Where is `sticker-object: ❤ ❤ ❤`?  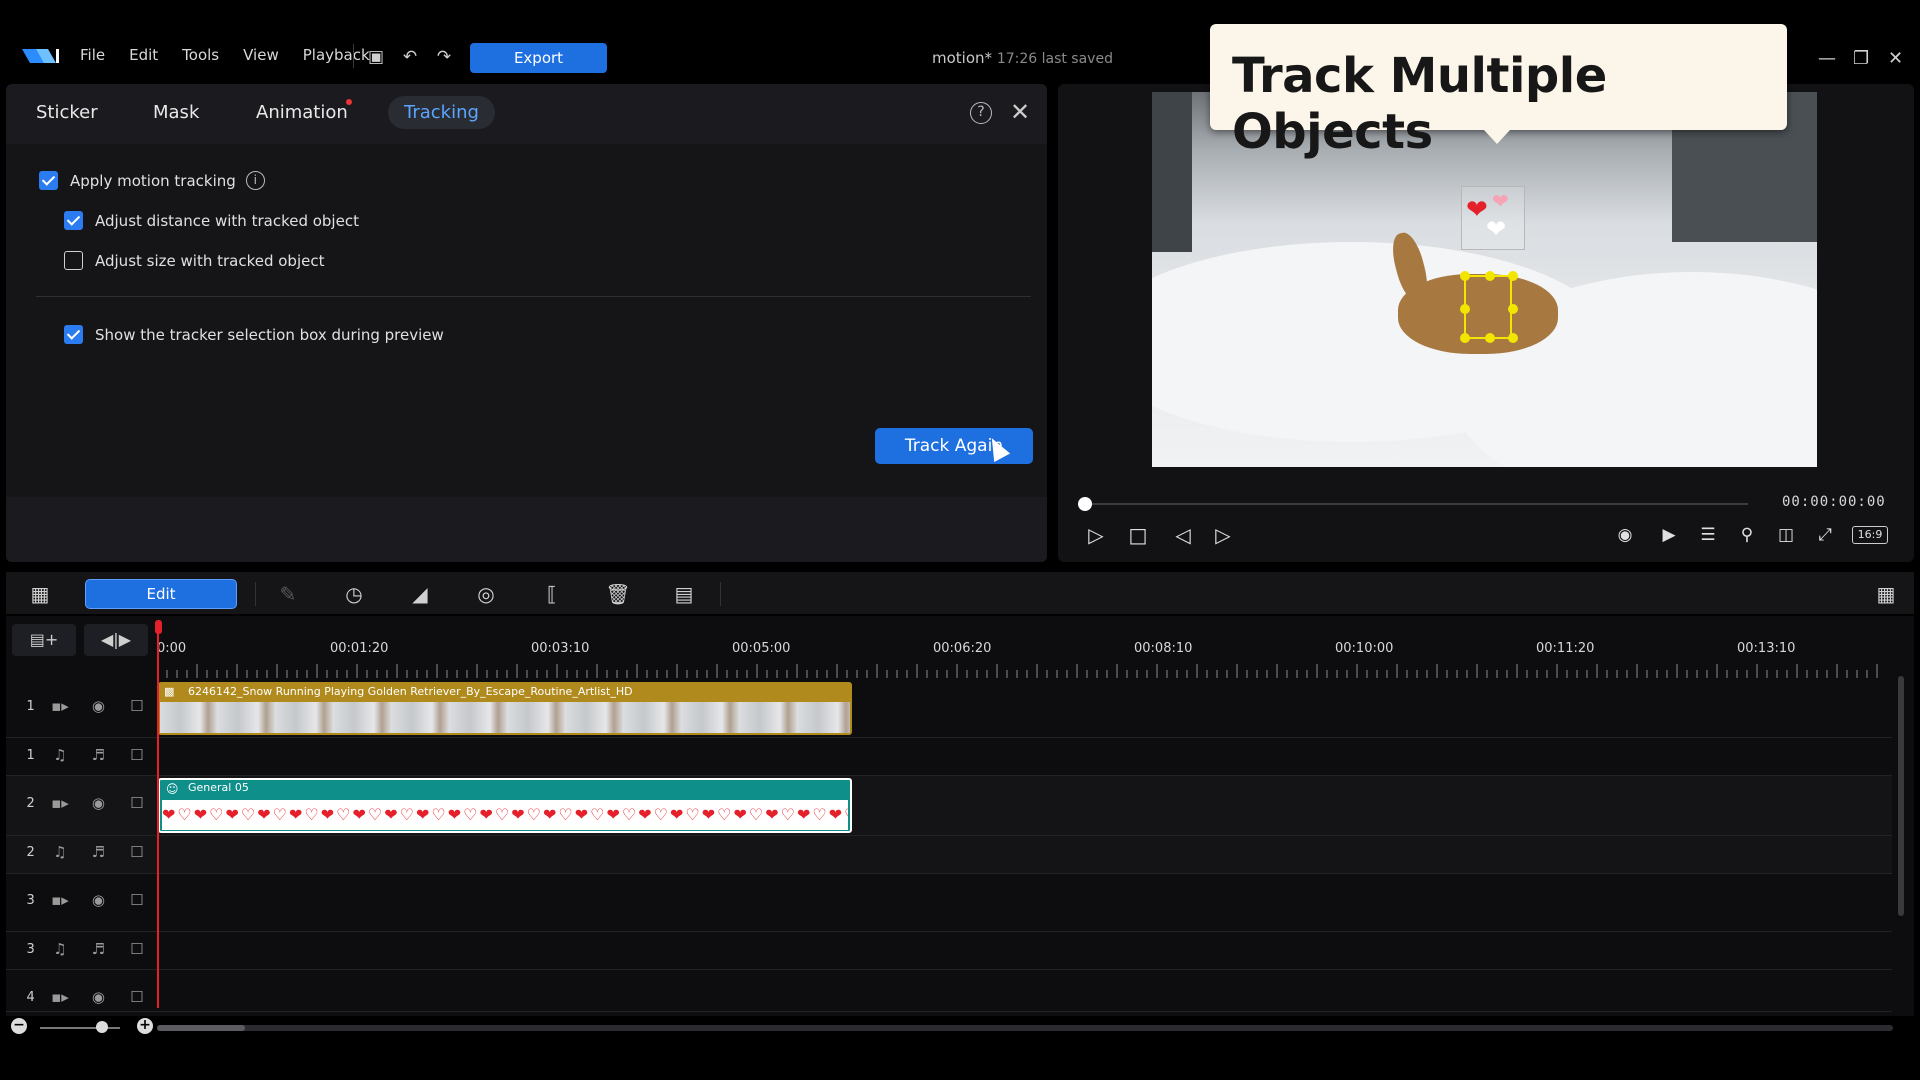 sticker-object: ❤ ❤ ❤ is located at coordinates (1493, 218).